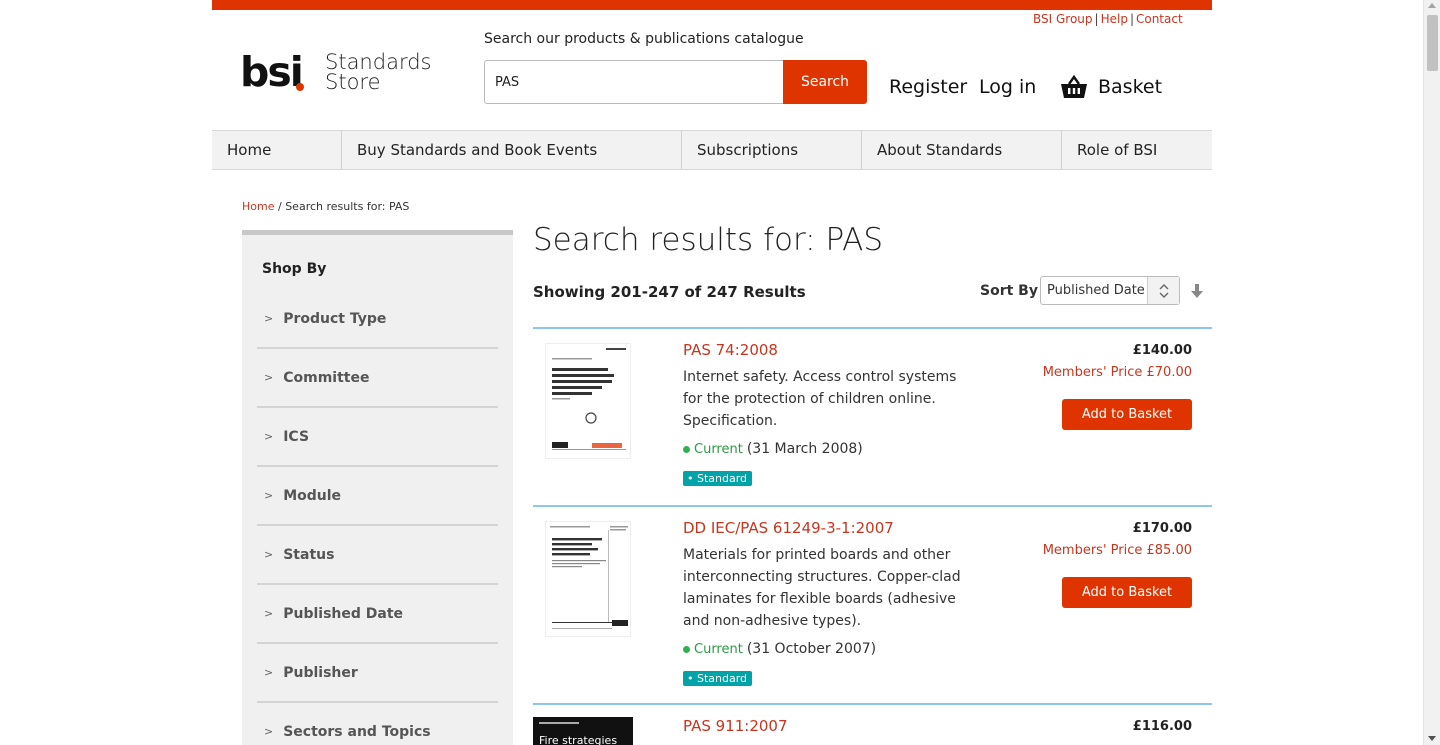 This screenshot has width=1440, height=745. I want to click on facet-label: Publisher, so click(320, 672).